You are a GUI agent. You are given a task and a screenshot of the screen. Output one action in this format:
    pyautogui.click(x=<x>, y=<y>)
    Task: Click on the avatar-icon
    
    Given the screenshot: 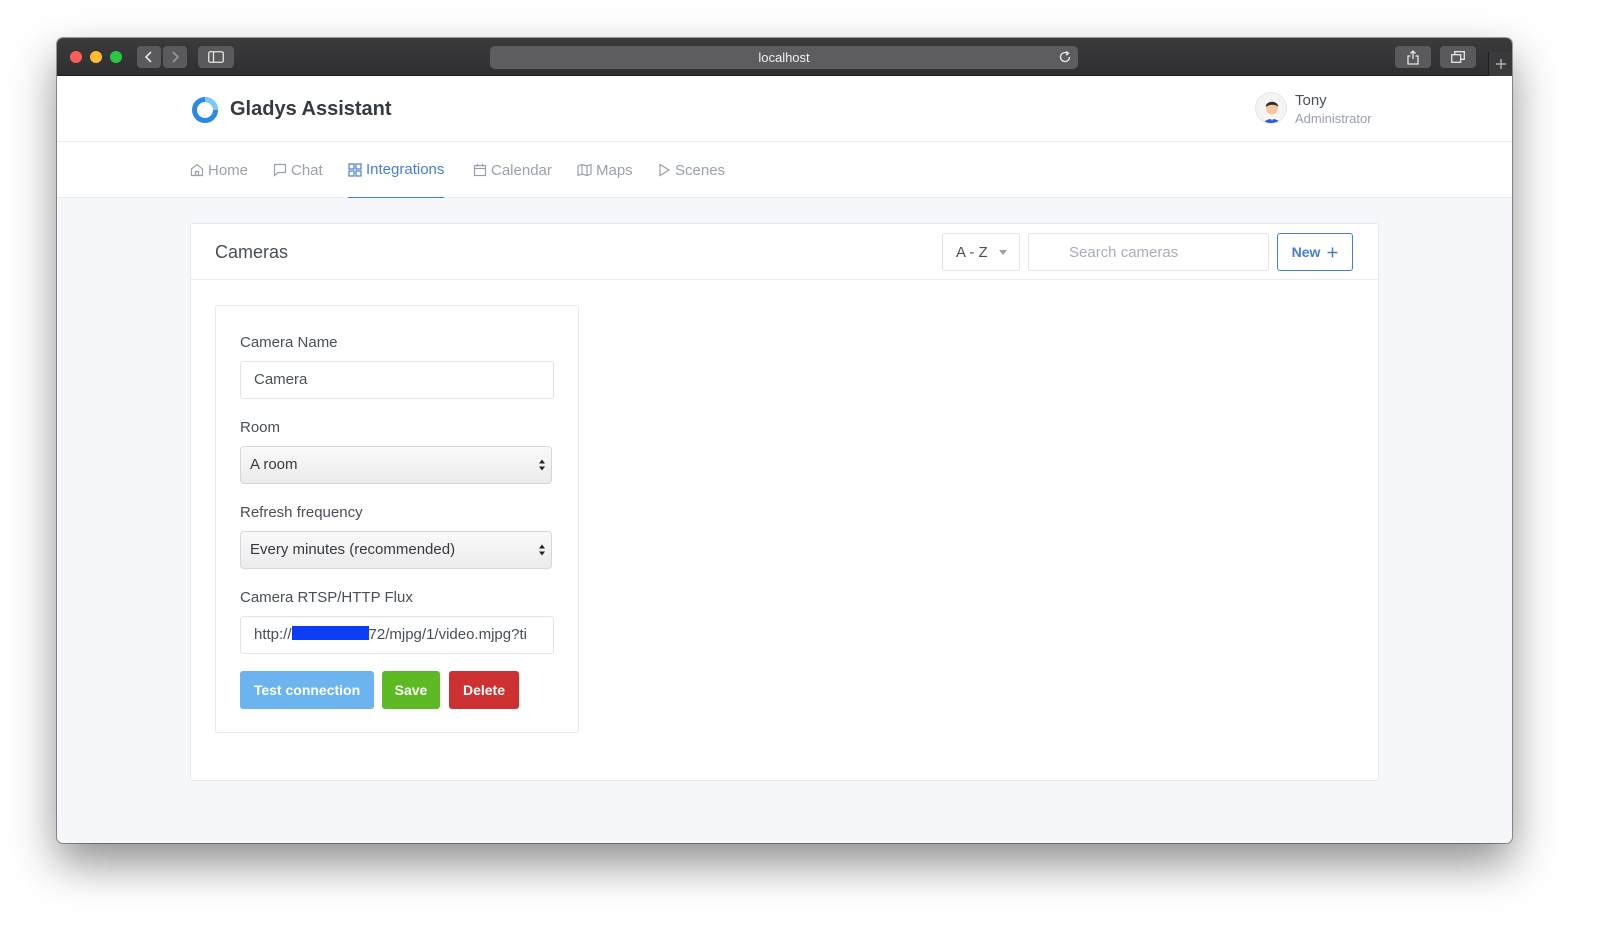 What is the action you would take?
    pyautogui.click(x=1272, y=112)
    